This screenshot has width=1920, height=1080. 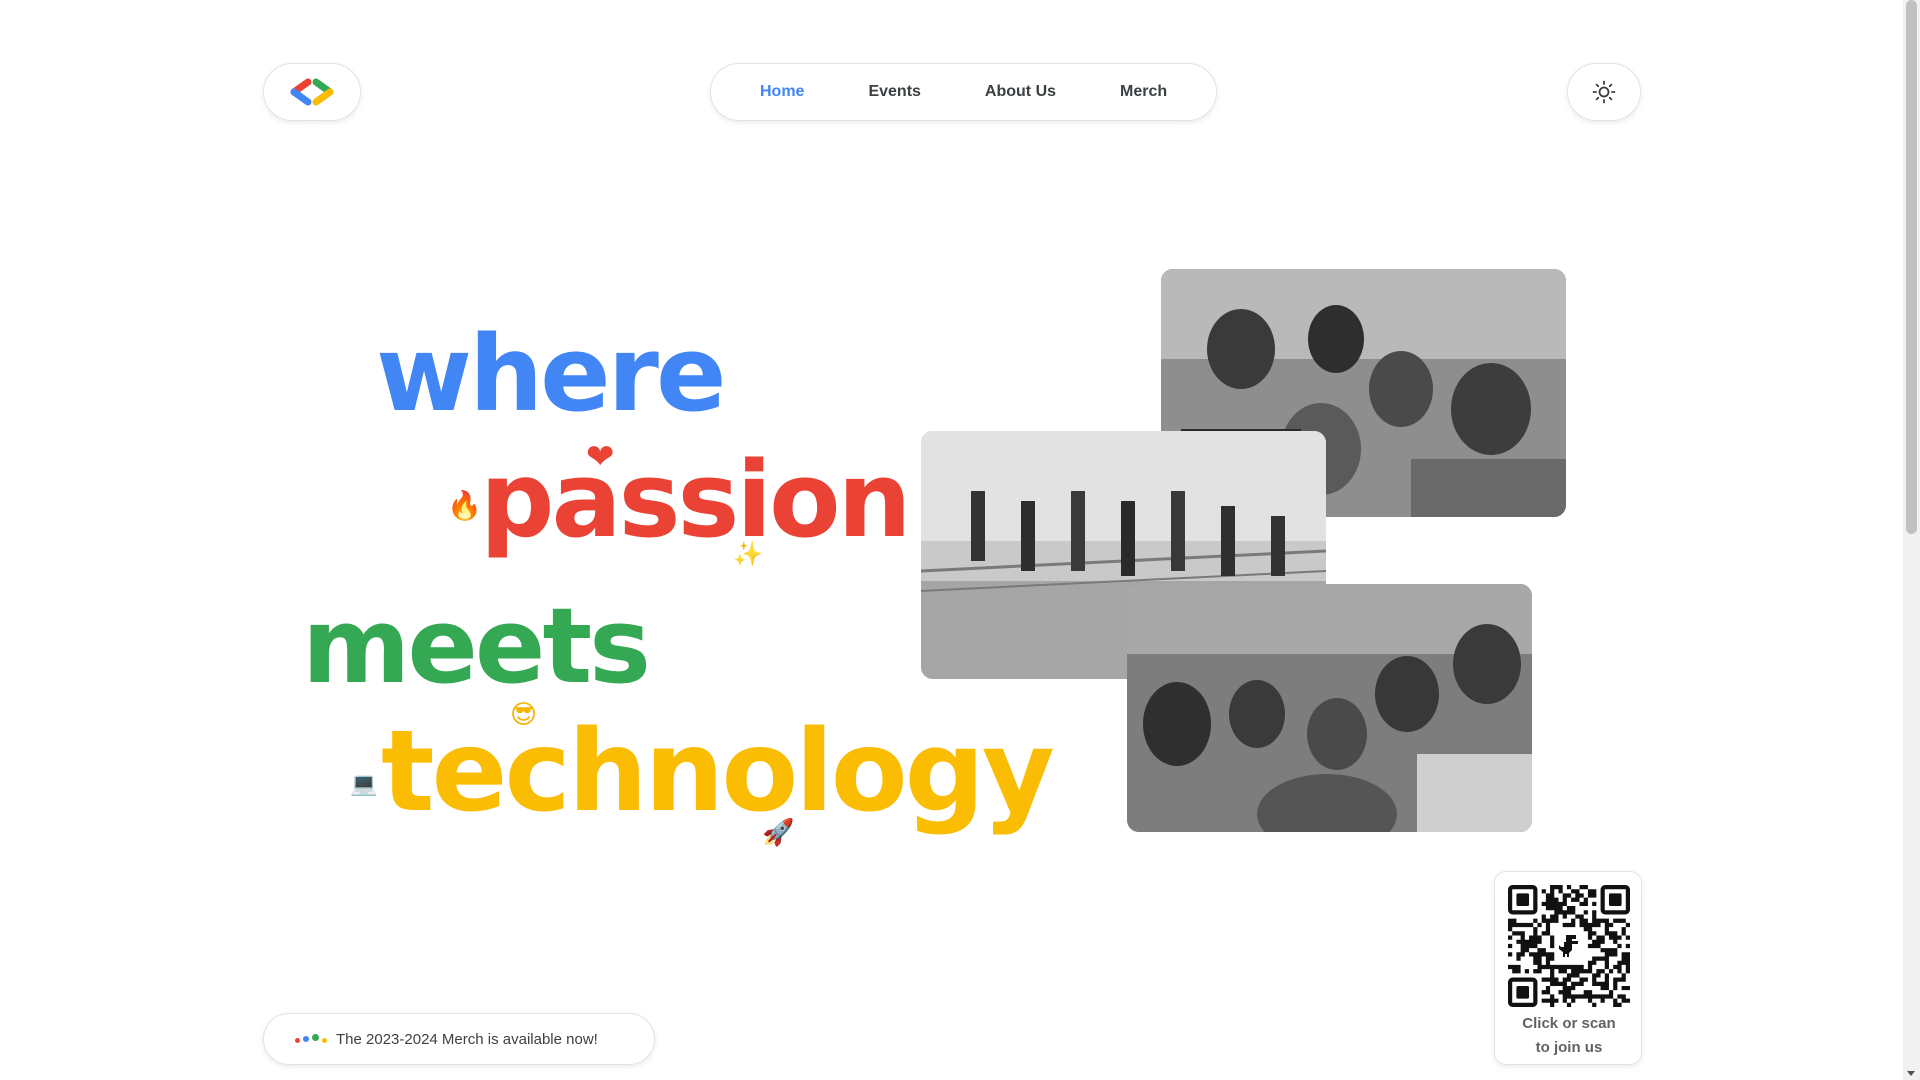 What do you see at coordinates (1569, 1036) in the screenshot?
I see `qr-caption: Click or scan to join us` at bounding box center [1569, 1036].